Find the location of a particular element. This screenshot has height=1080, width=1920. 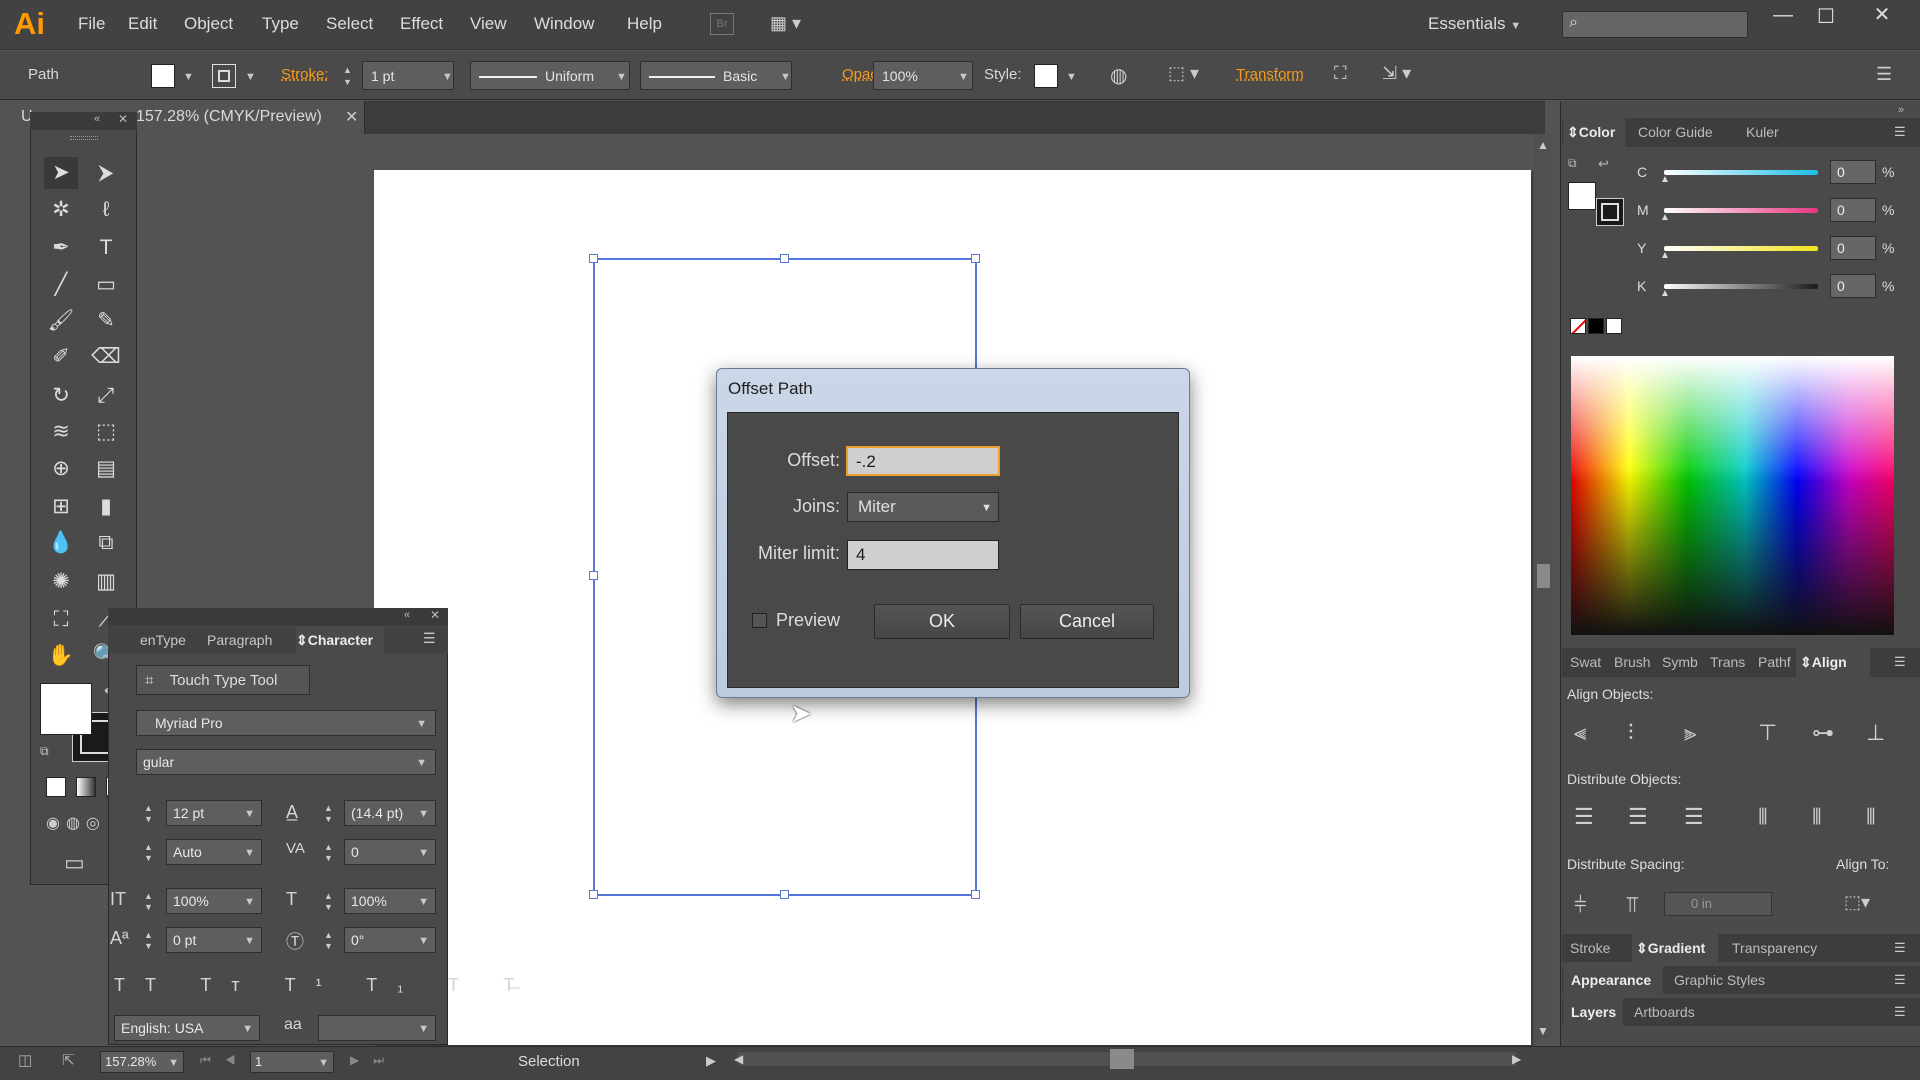

horizontal-scroll-thumb is located at coordinates (1122, 1059).